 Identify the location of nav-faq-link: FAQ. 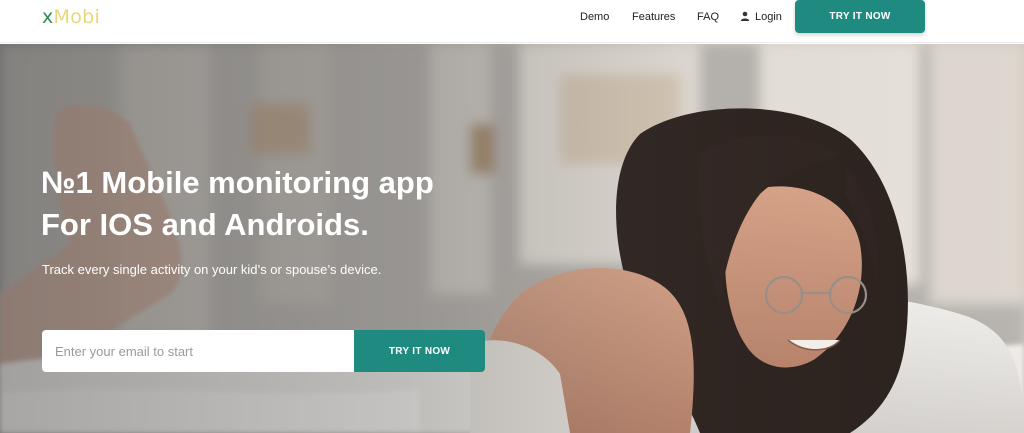
(708, 17).